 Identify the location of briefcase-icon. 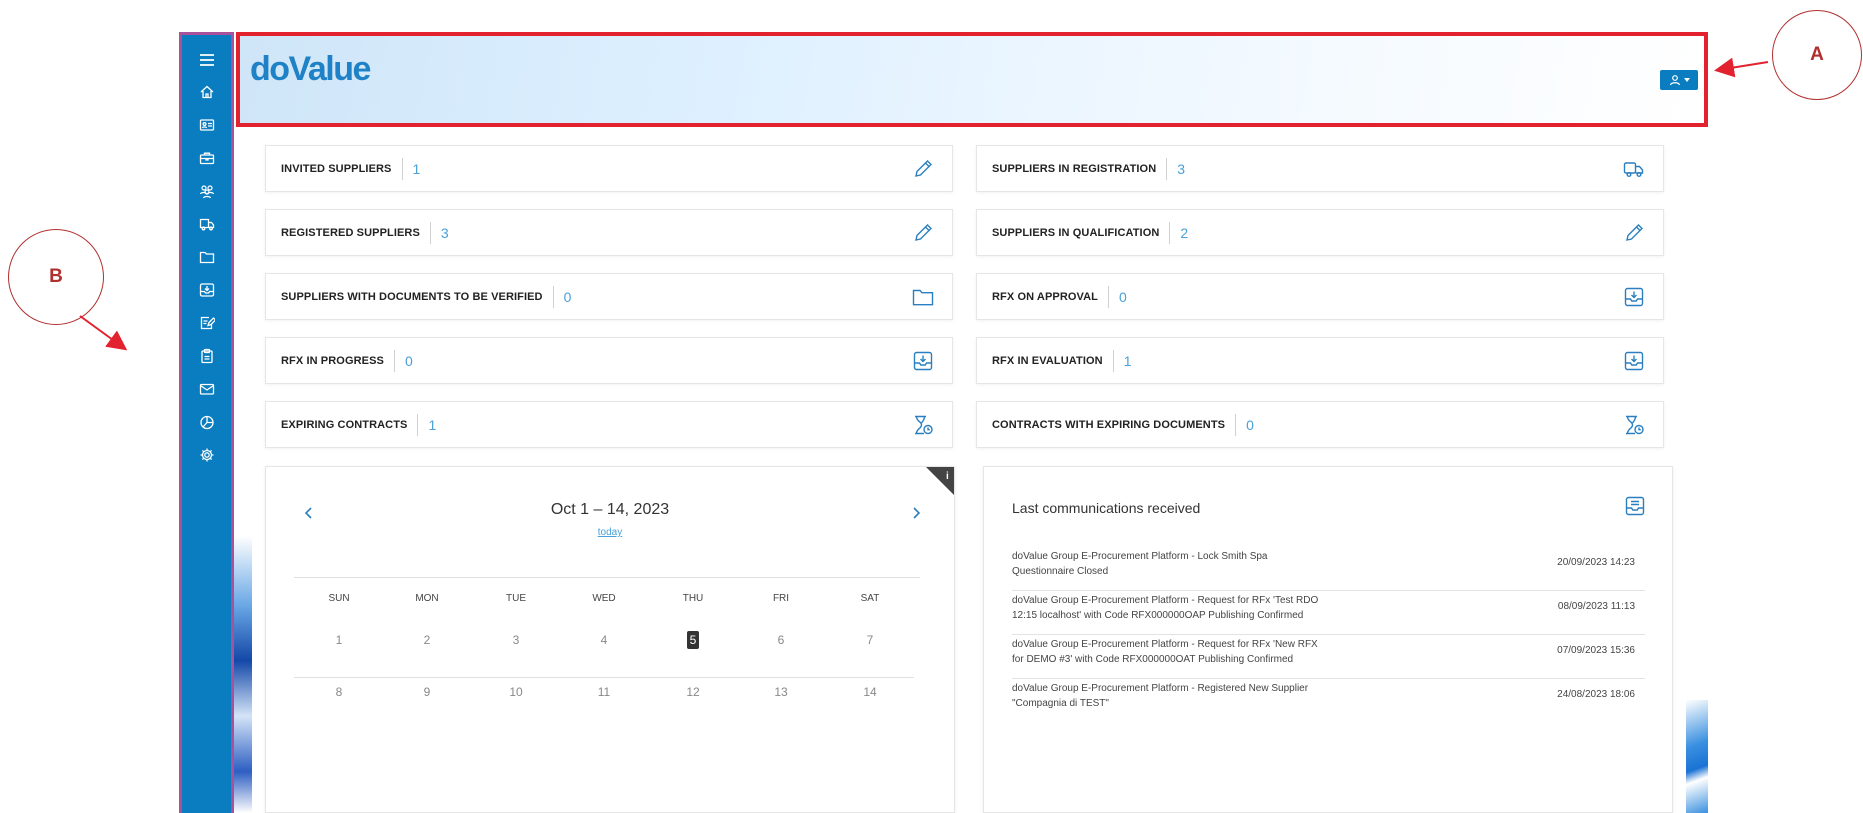
(206, 158).